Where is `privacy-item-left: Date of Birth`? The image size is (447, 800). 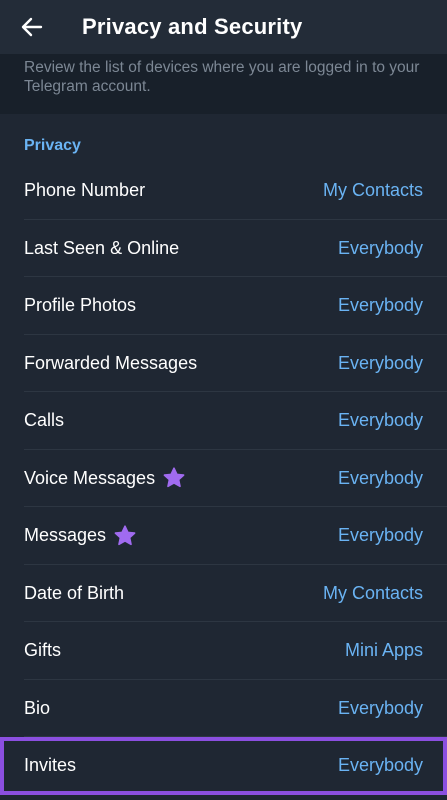
privacy-item-left: Date of Birth is located at coordinates (74, 593).